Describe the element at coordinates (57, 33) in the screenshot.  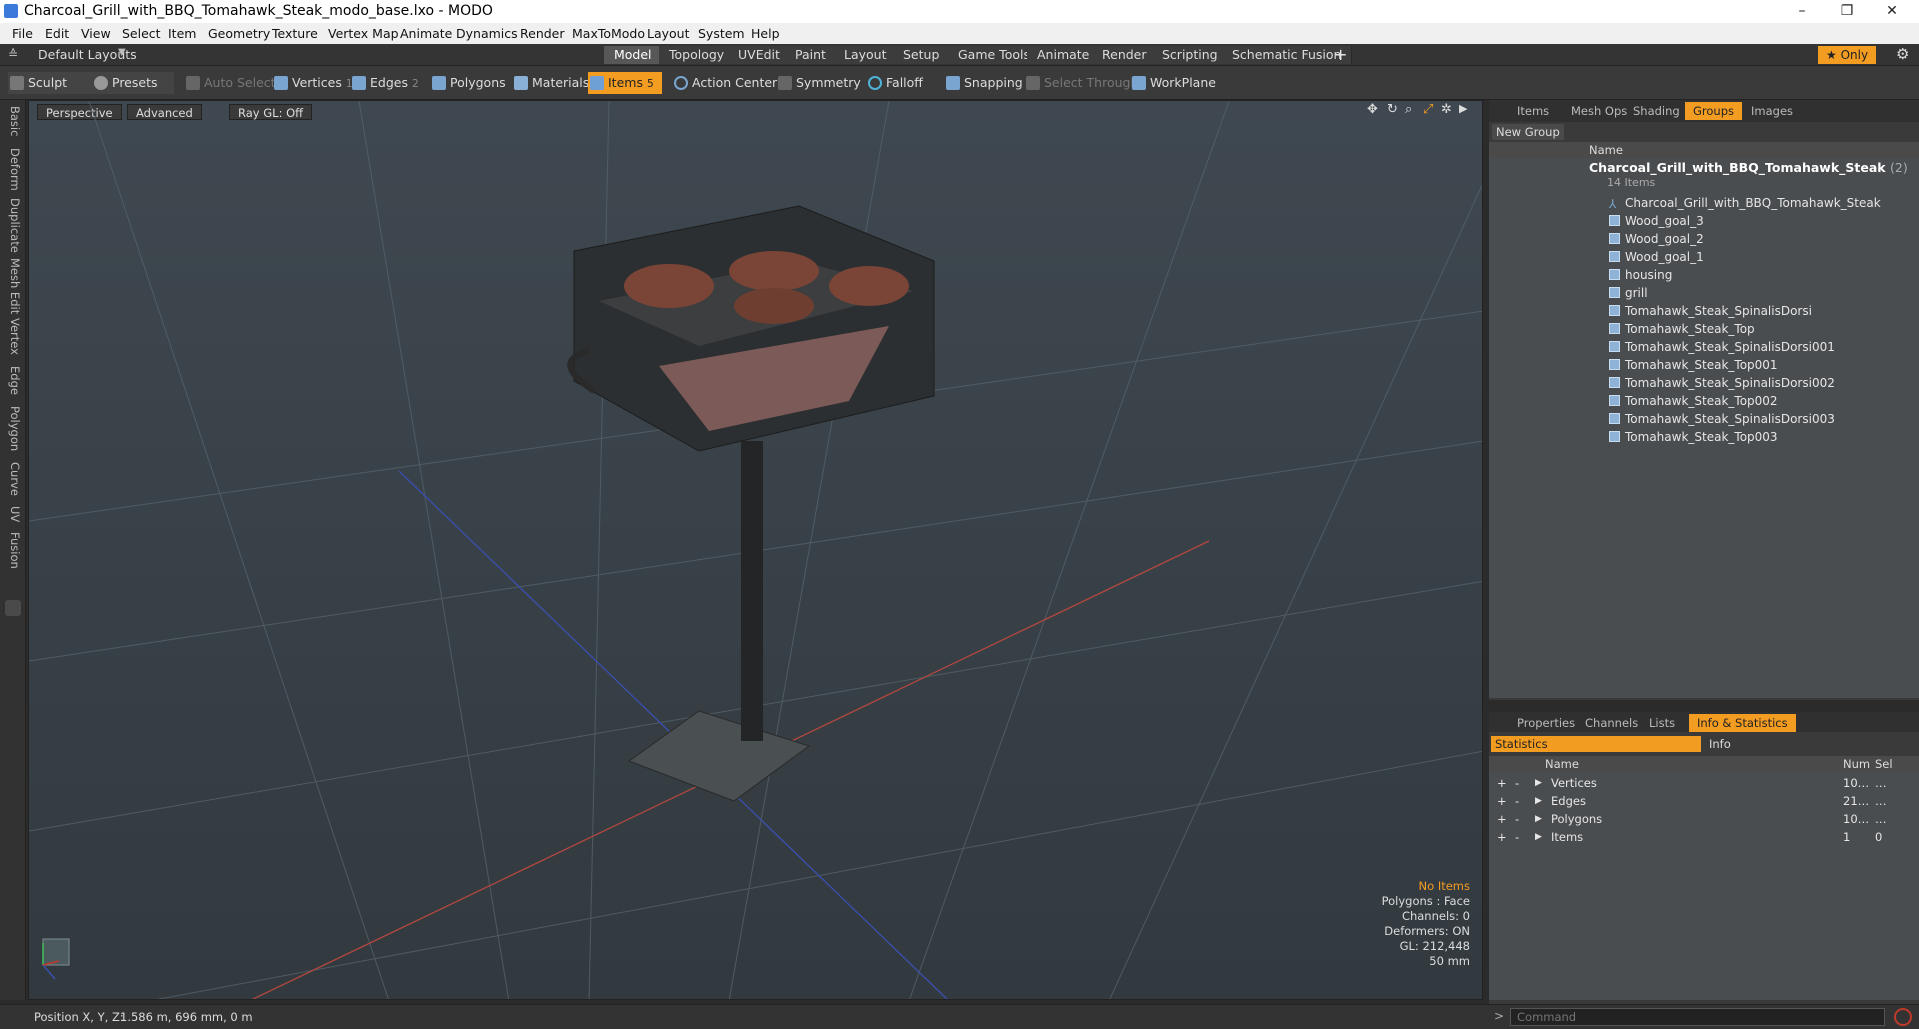
I see `menu-edit: Edit` at that location.